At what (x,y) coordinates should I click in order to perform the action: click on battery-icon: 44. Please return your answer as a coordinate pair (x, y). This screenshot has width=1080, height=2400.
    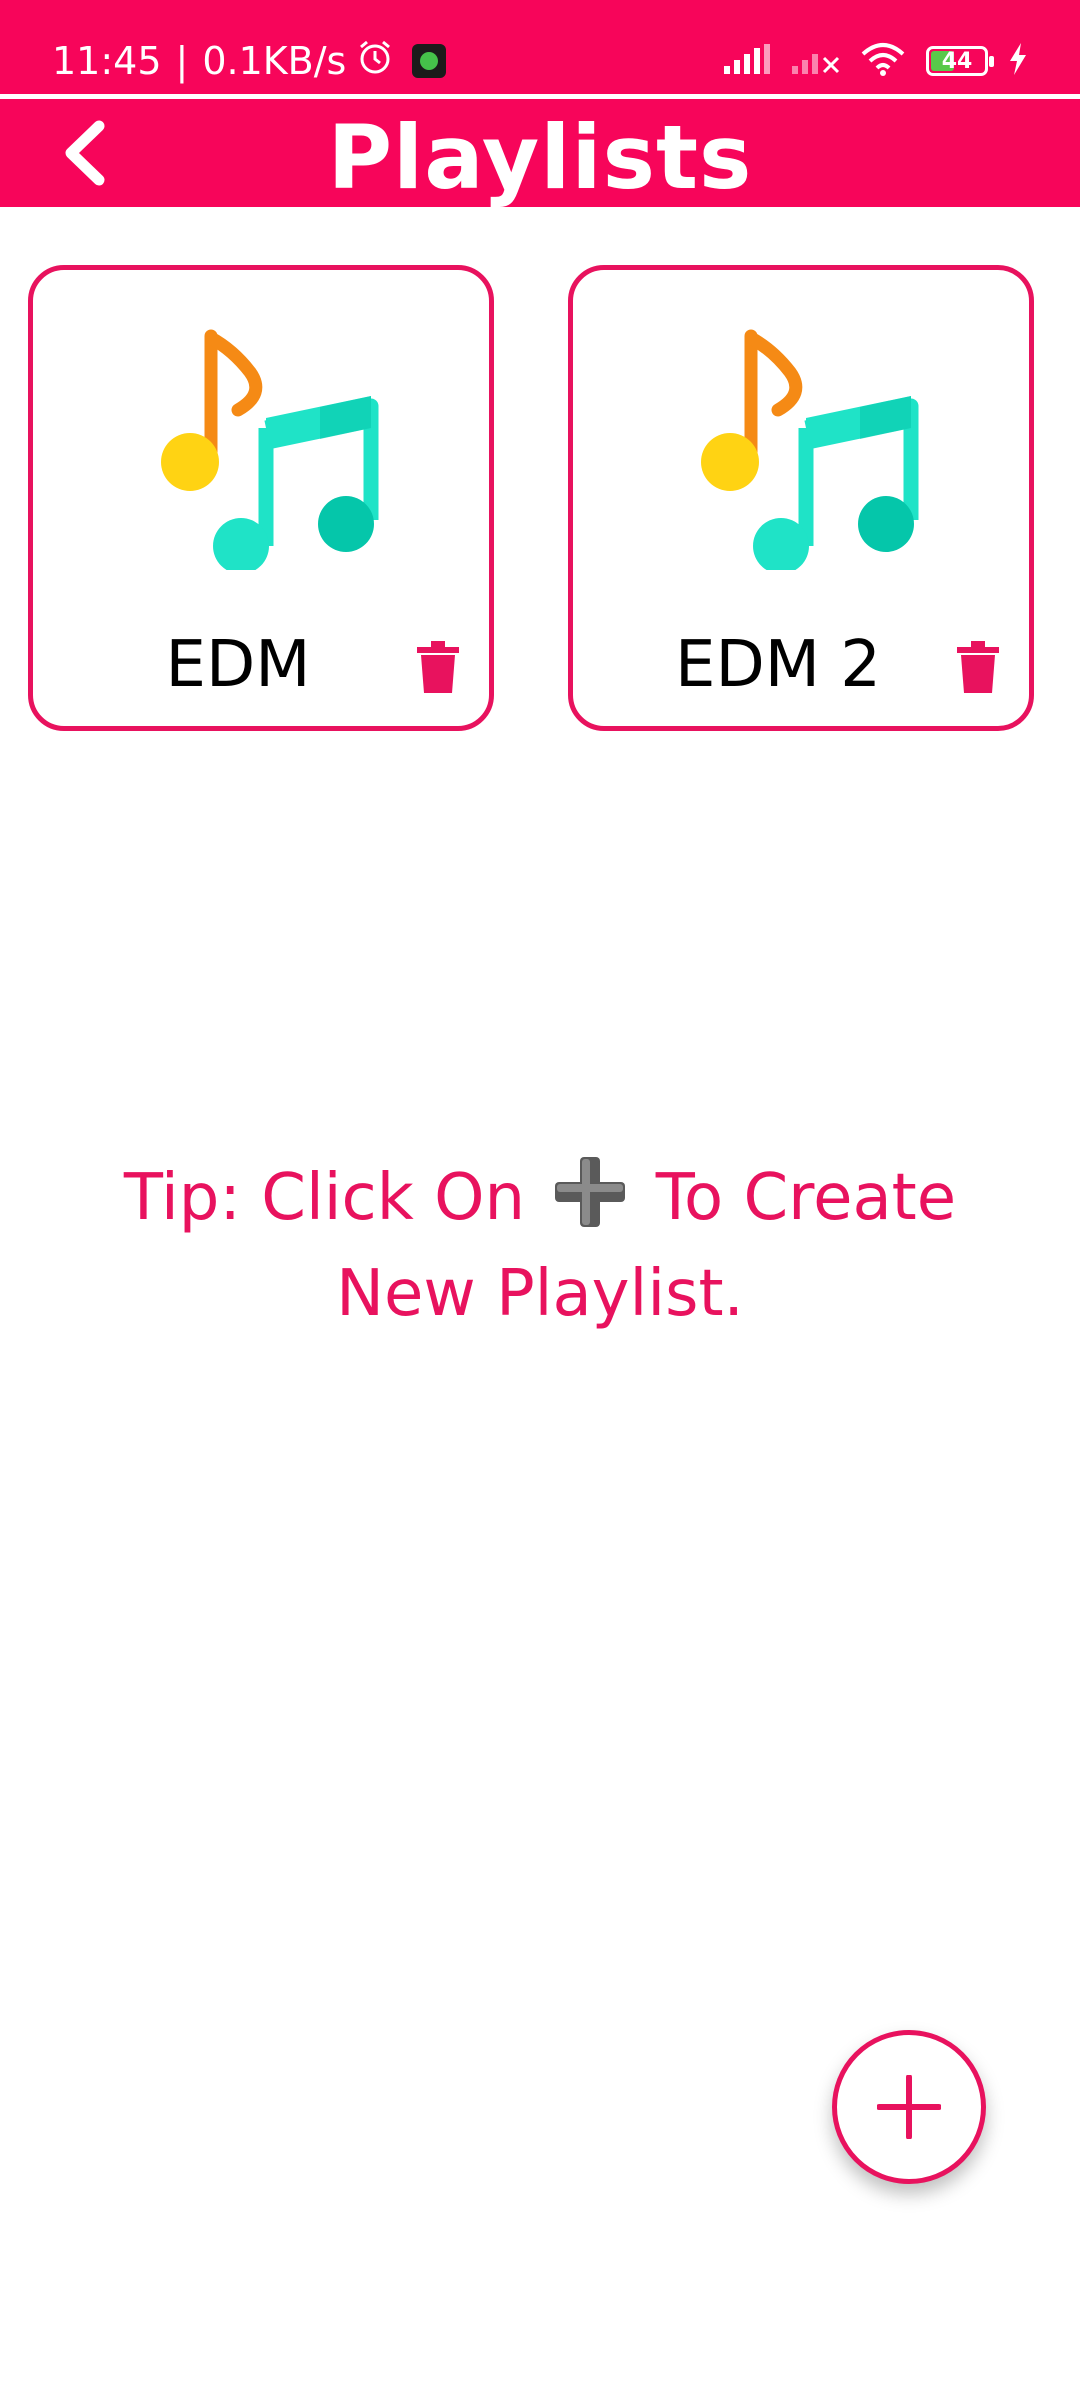
    Looking at the image, I should click on (960, 61).